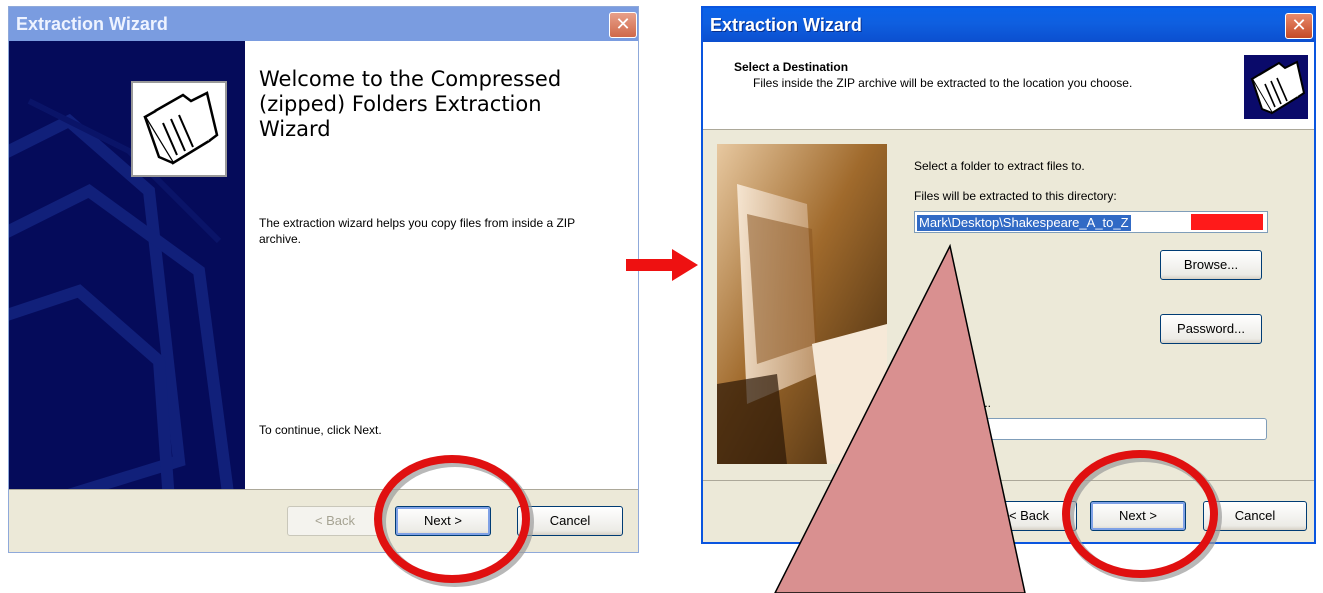  What do you see at coordinates (900, 418) in the screenshot?
I see `callout-pointer` at bounding box center [900, 418].